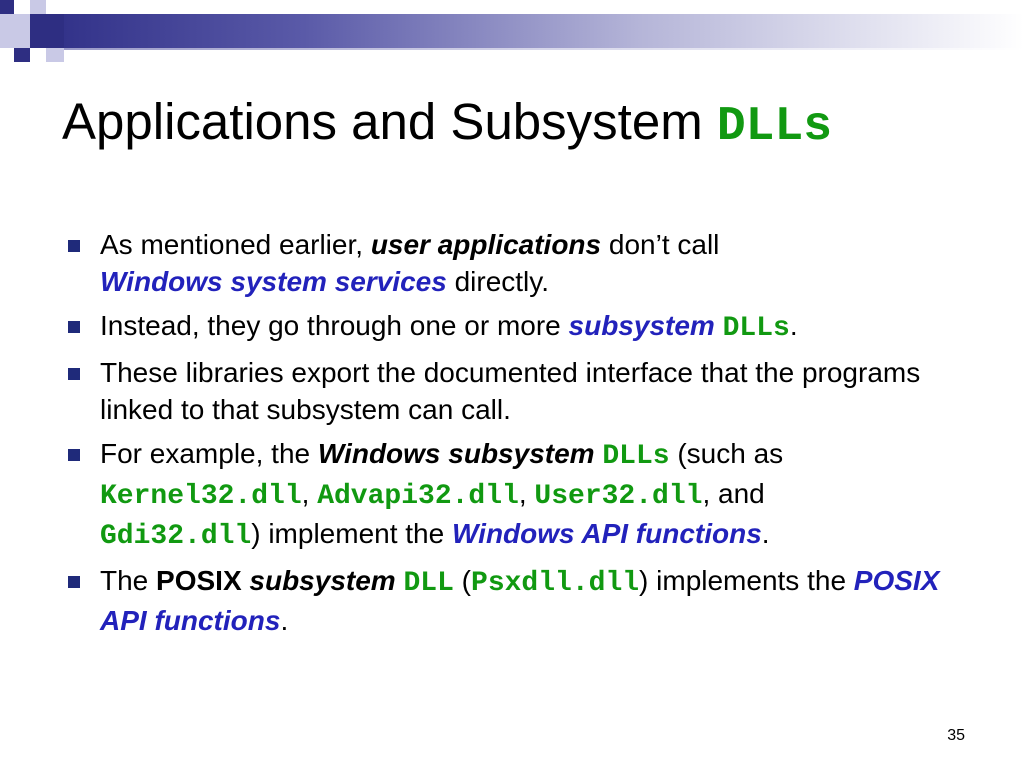 This screenshot has height=768, width=1024. I want to click on code-text: Kernel32.dll, so click(201, 496).